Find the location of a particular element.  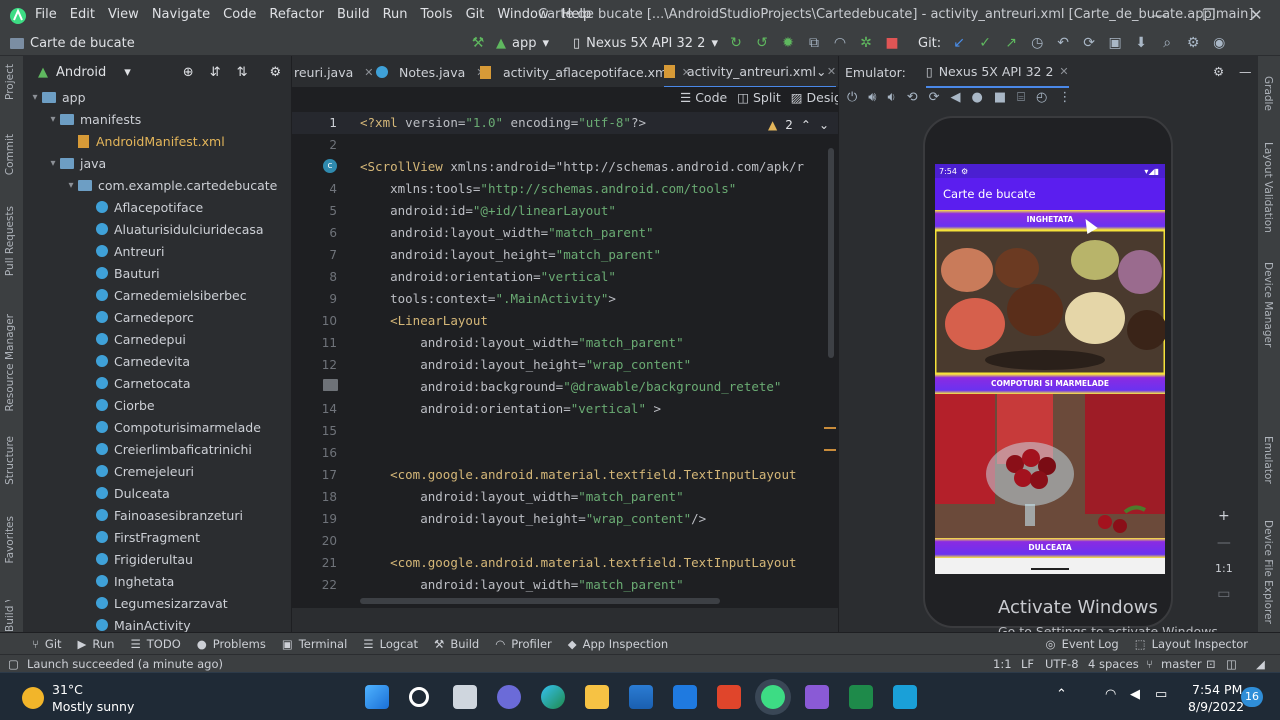

rotate-left-icon: ⟲ is located at coordinates (912, 97).